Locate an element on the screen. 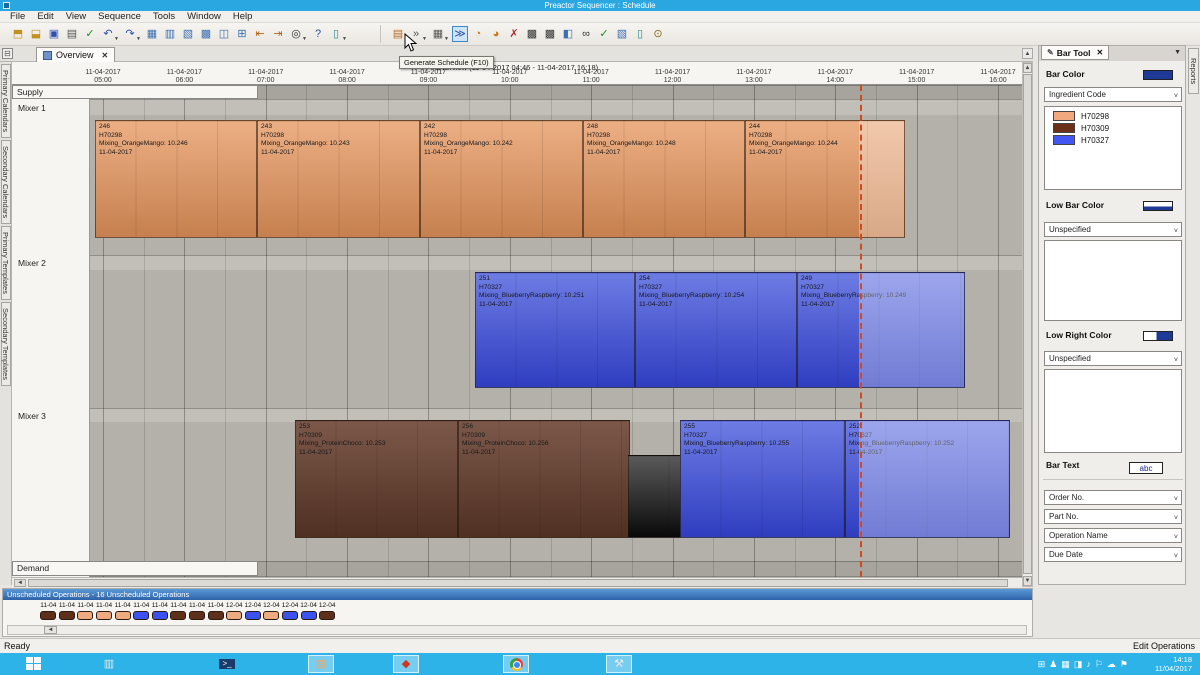  hscroll-thumb is located at coordinates (518, 583).